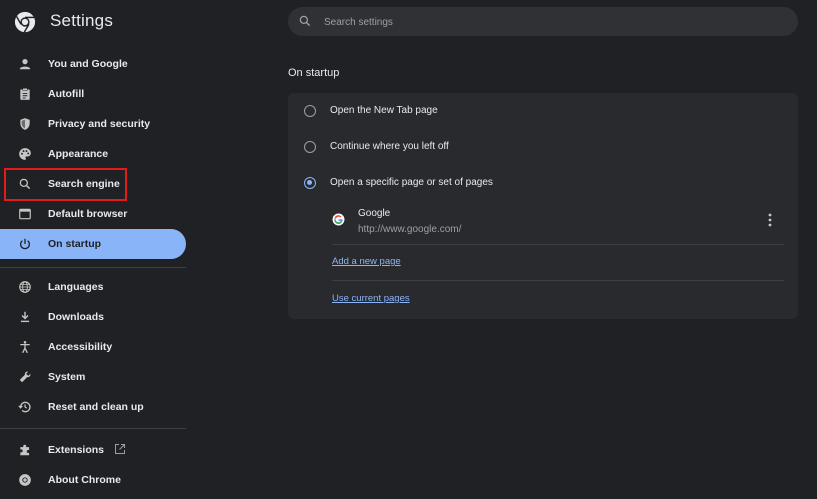 The height and width of the screenshot is (499, 817). I want to click on radio-open-new-tab: Open the New Tab page, so click(543, 111).